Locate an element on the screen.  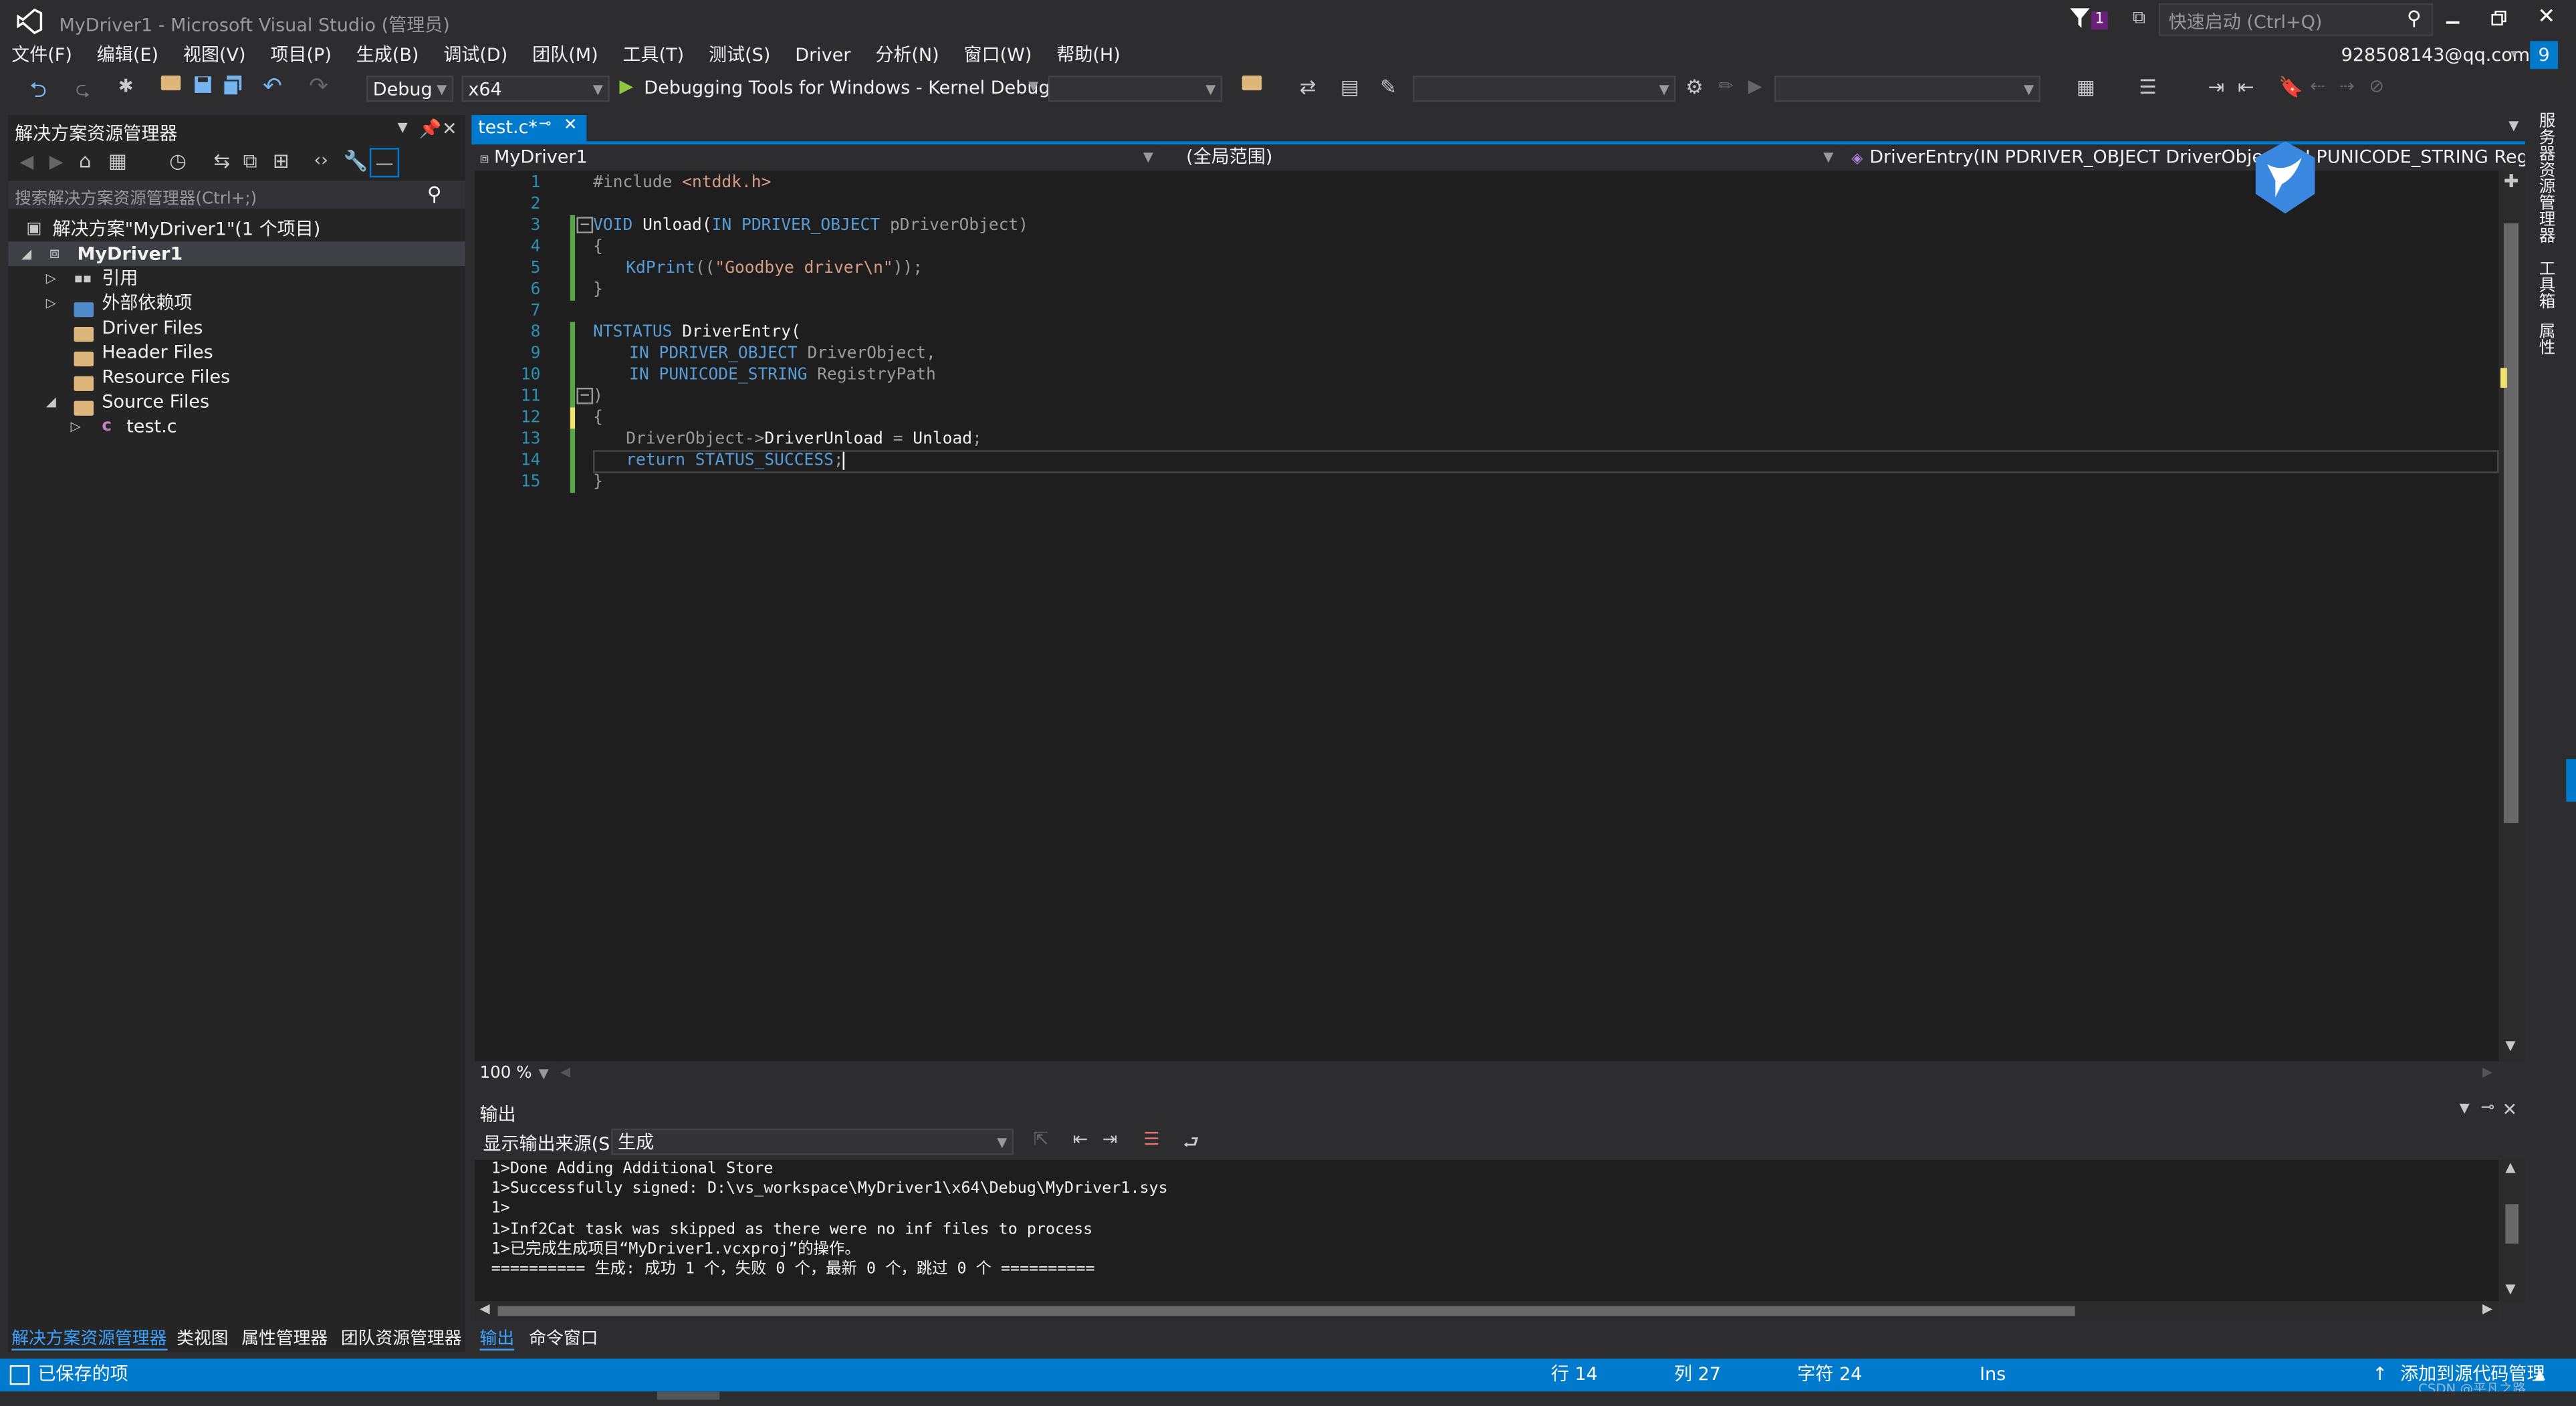
search-icon: ⚲ is located at coordinates (2414, 18).